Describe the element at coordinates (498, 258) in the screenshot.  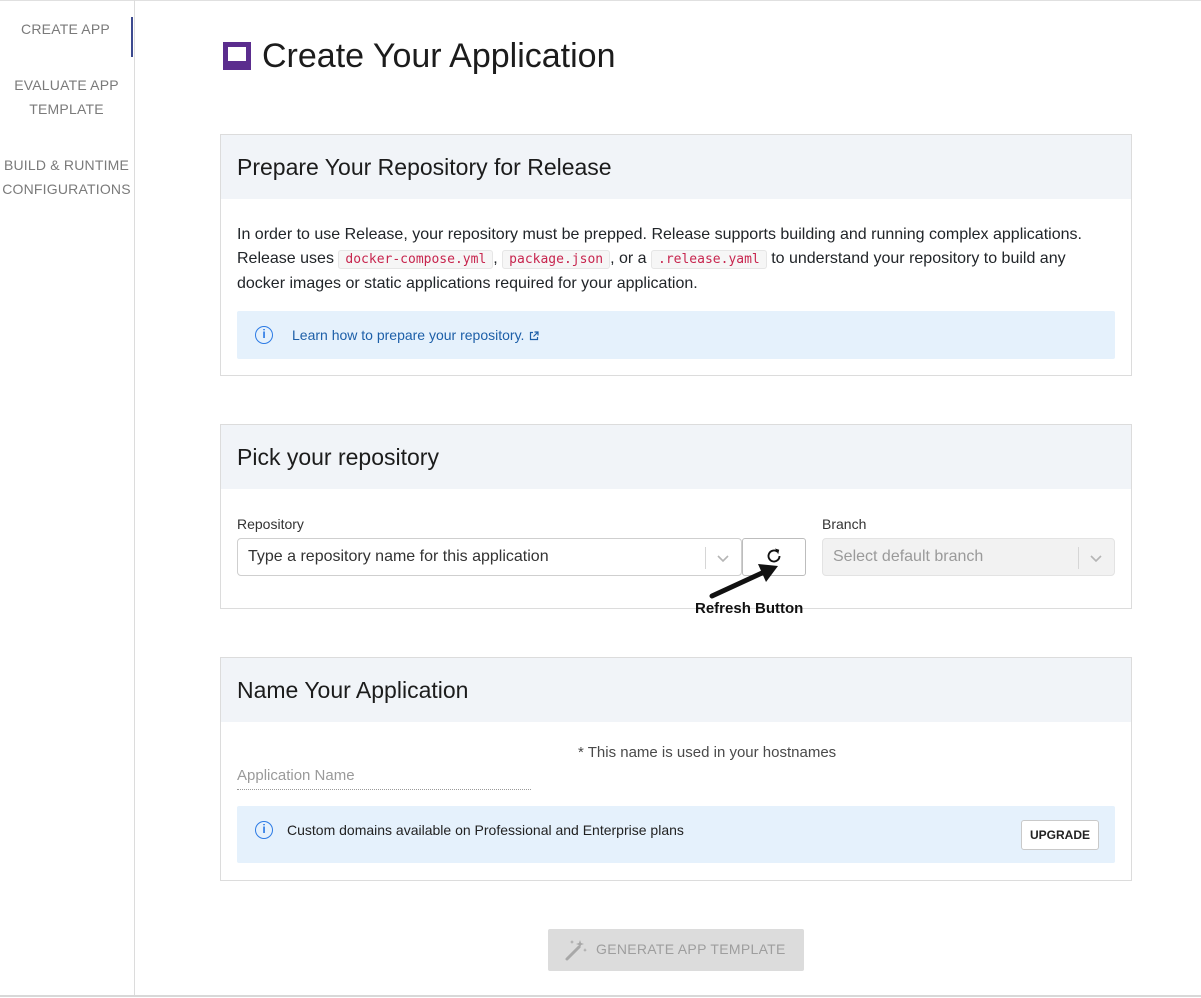
I see `description-text: ,` at that location.